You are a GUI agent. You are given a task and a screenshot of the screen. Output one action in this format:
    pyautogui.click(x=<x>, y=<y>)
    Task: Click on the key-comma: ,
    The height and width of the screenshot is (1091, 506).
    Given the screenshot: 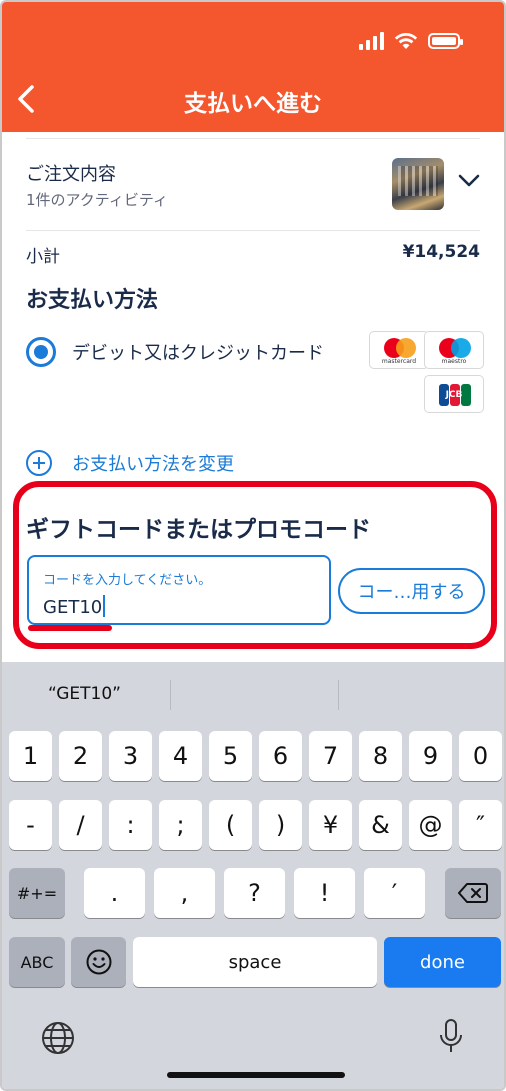 What is the action you would take?
    pyautogui.click(x=184, y=893)
    